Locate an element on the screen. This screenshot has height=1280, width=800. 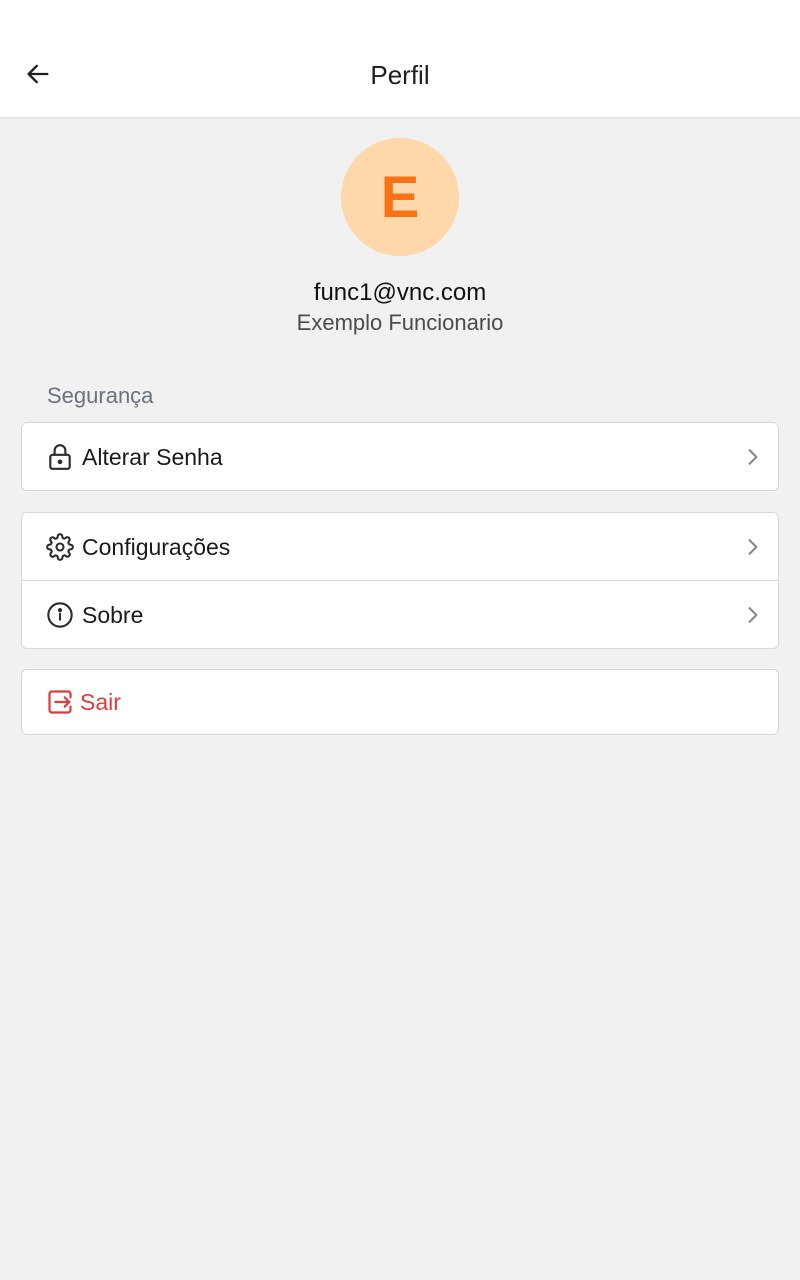
avatar-letter: E is located at coordinates (400, 197).